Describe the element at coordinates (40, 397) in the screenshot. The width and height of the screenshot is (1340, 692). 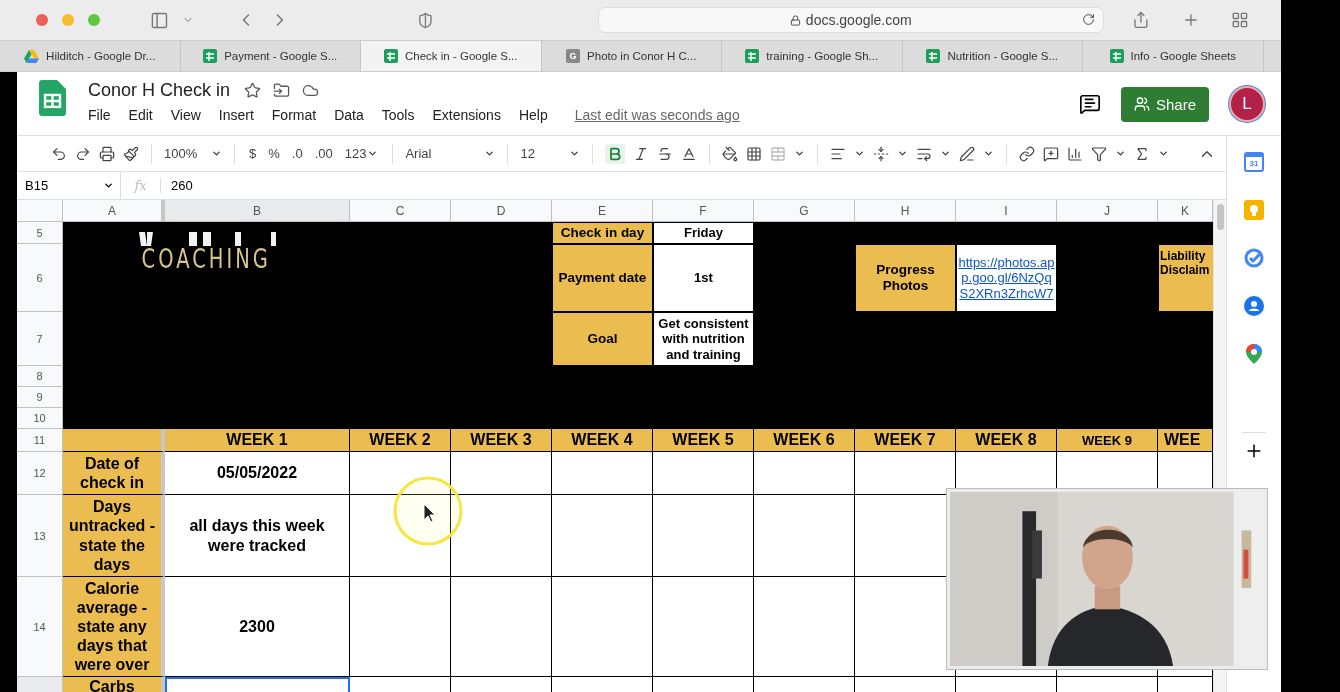
I see `row-header: 9` at that location.